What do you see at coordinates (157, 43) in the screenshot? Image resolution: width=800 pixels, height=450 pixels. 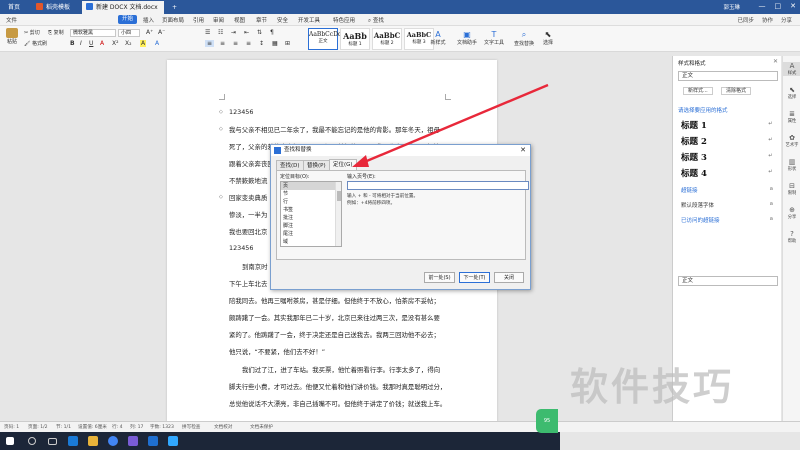 I see `text-effect-icon: A` at bounding box center [157, 43].